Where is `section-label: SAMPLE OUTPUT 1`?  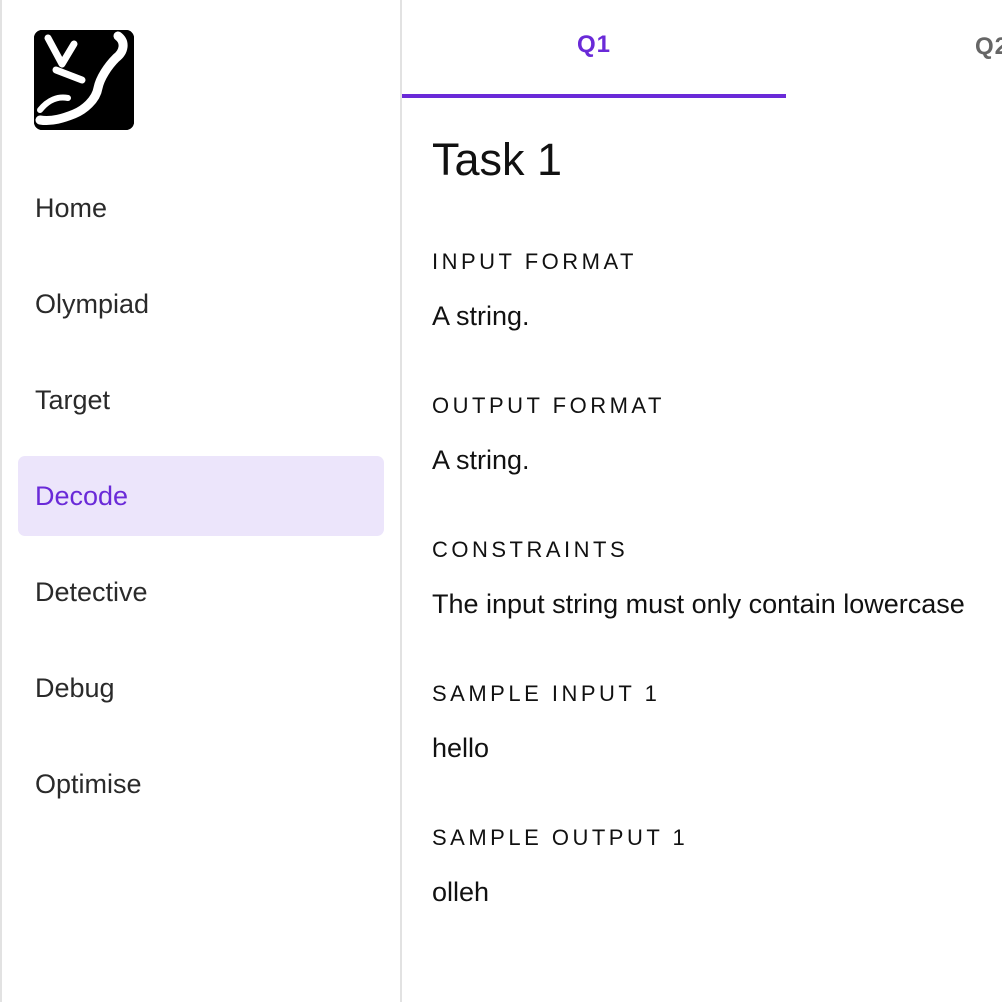
section-label: SAMPLE OUTPUT 1 is located at coordinates (560, 837).